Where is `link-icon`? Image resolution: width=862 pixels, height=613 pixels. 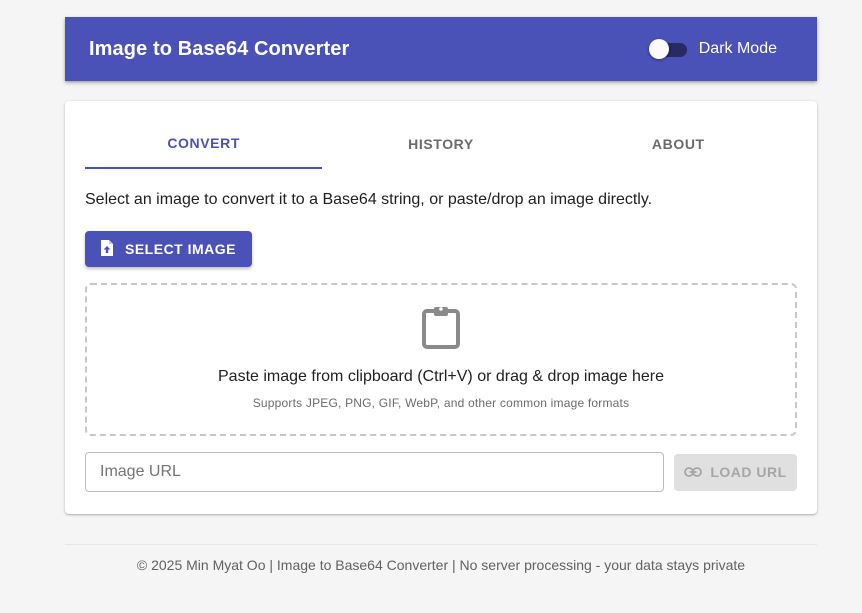
link-icon is located at coordinates (693, 472).